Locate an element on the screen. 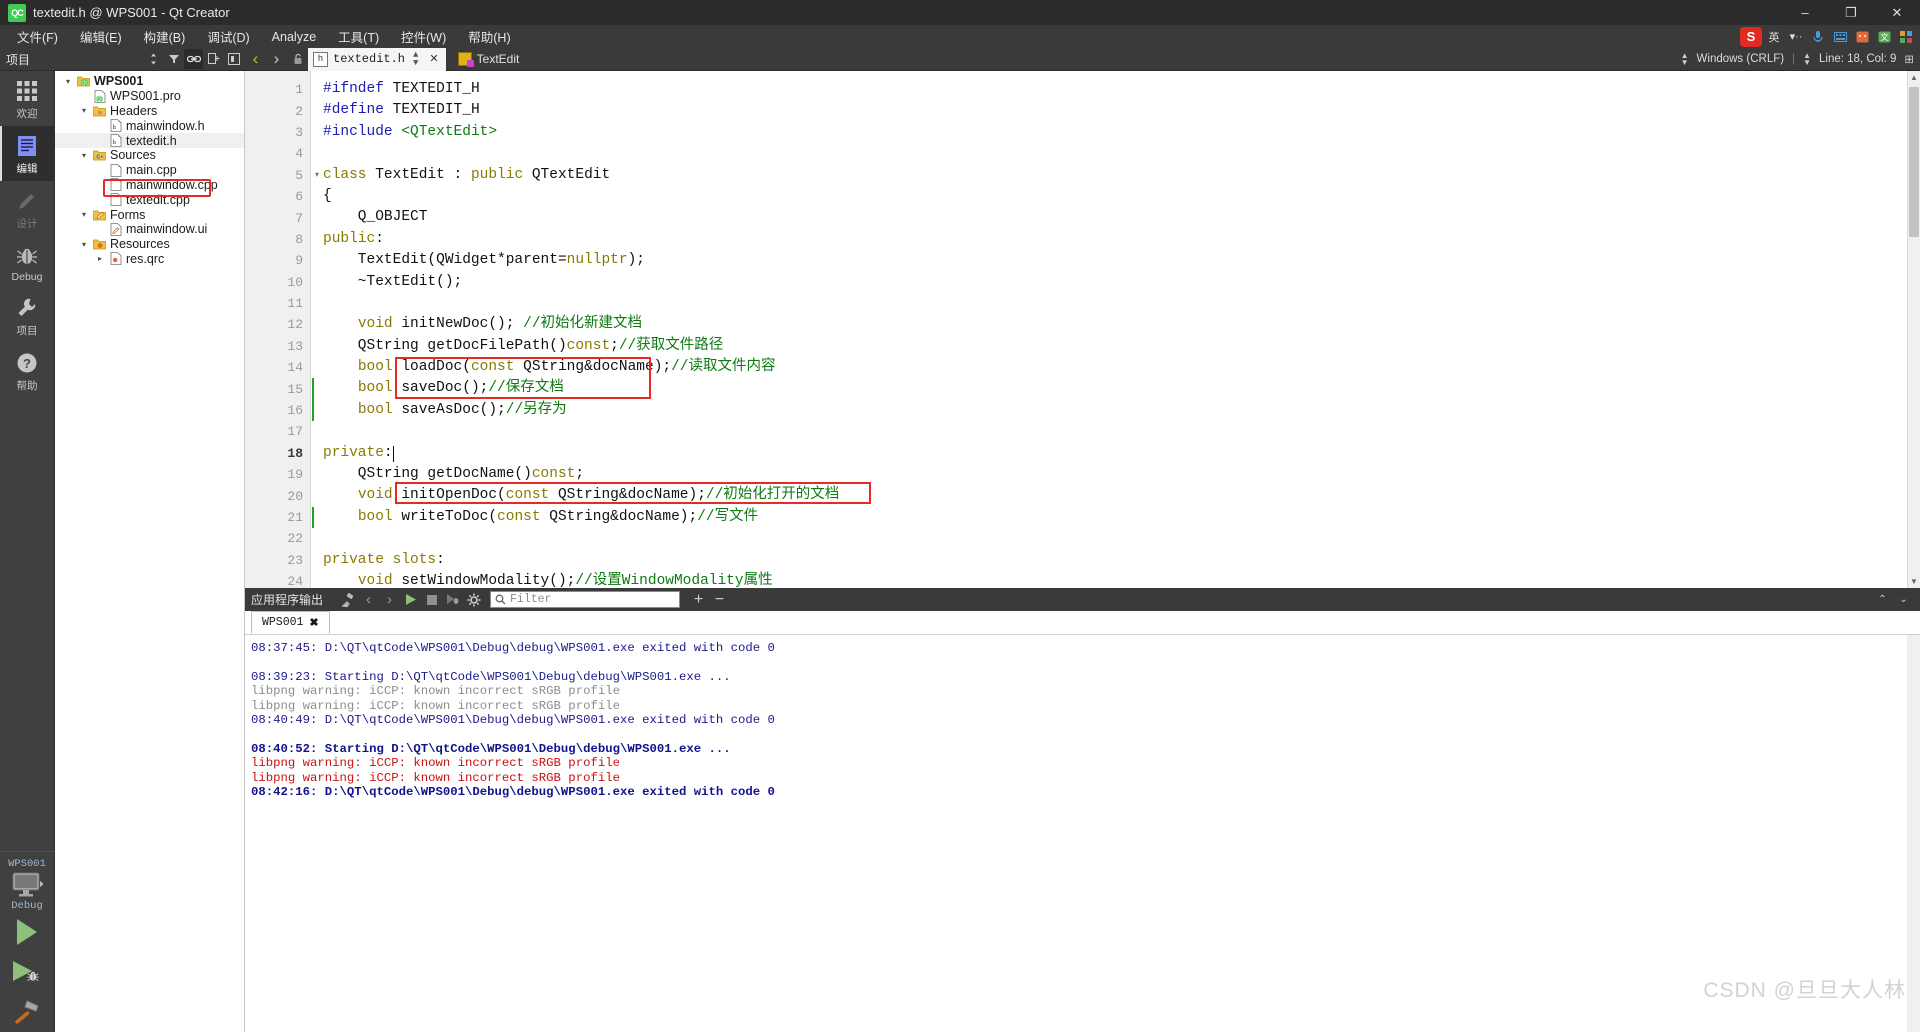  filter-icon is located at coordinates (173, 59).